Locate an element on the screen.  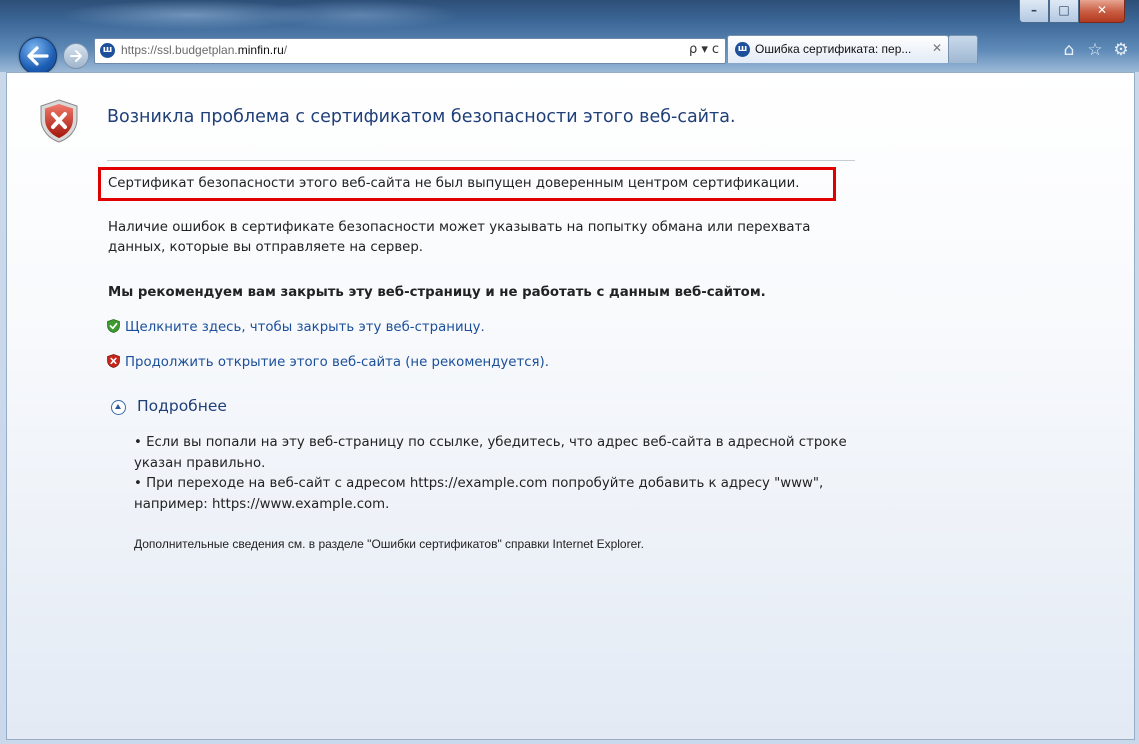
tab-certificate-error: ш Ошибка сертификата: пер... ✕ is located at coordinates (838, 49).